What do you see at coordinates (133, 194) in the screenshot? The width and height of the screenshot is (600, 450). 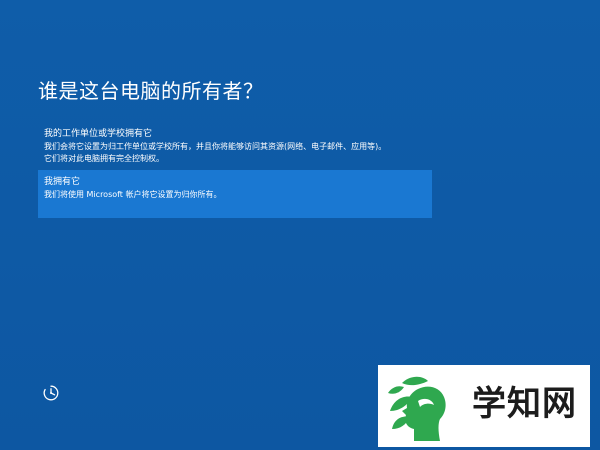 I see `option-description-line: 我们将使用 Microsoft 帐户将它设置为归你所有。` at bounding box center [133, 194].